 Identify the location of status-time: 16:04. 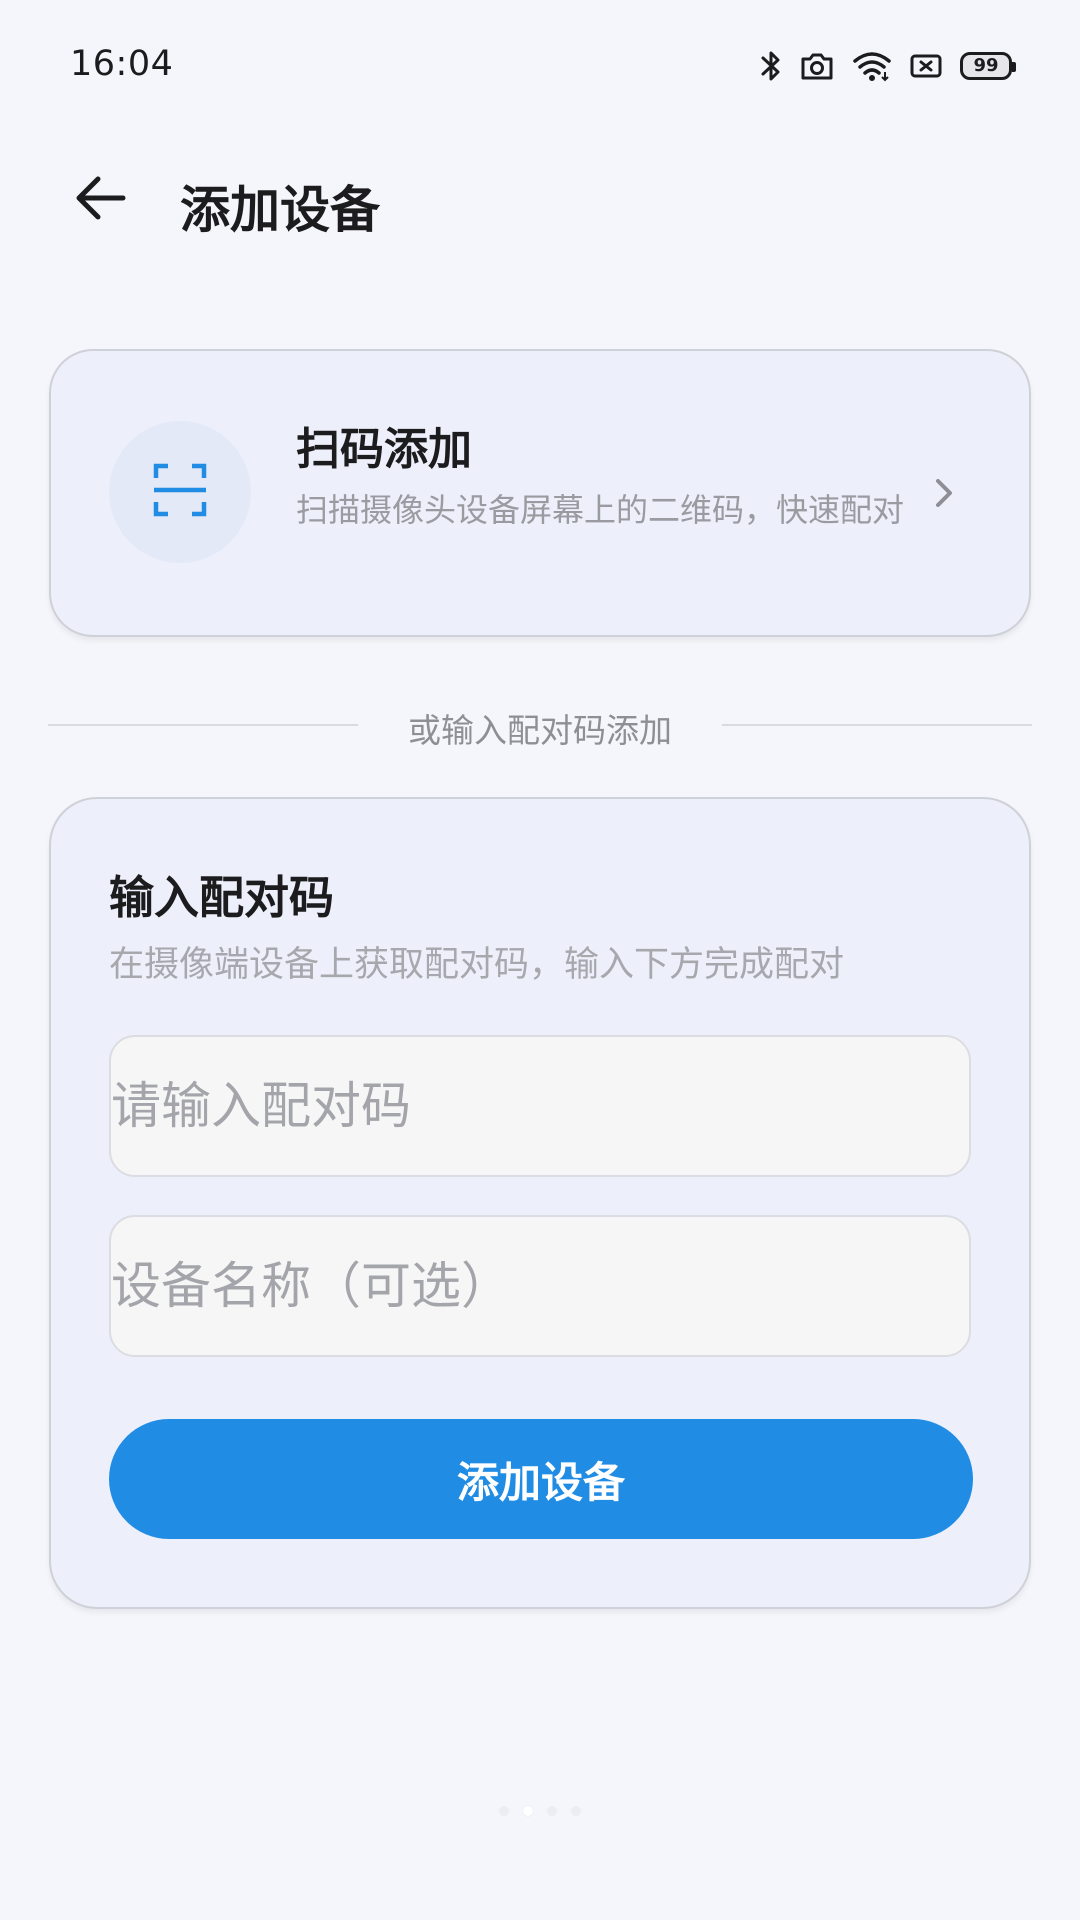
(122, 64).